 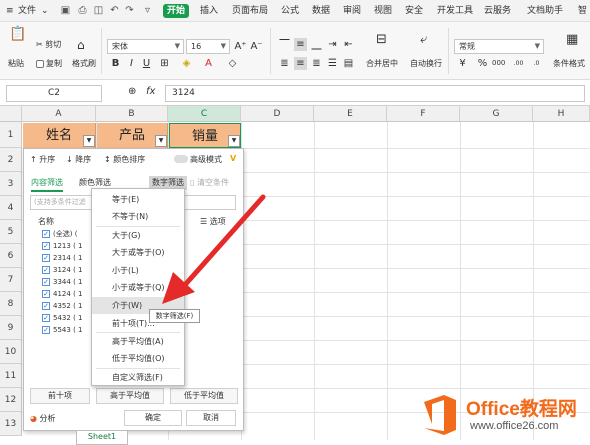 I want to click on watermark-brand: Office教程网, so click(x=521, y=409).